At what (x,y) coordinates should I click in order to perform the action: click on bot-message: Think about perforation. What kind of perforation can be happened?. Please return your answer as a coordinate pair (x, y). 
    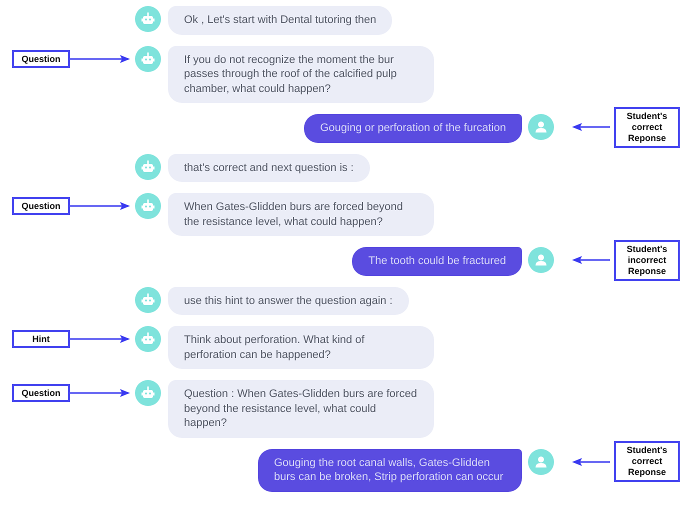
    Looking at the image, I should click on (301, 347).